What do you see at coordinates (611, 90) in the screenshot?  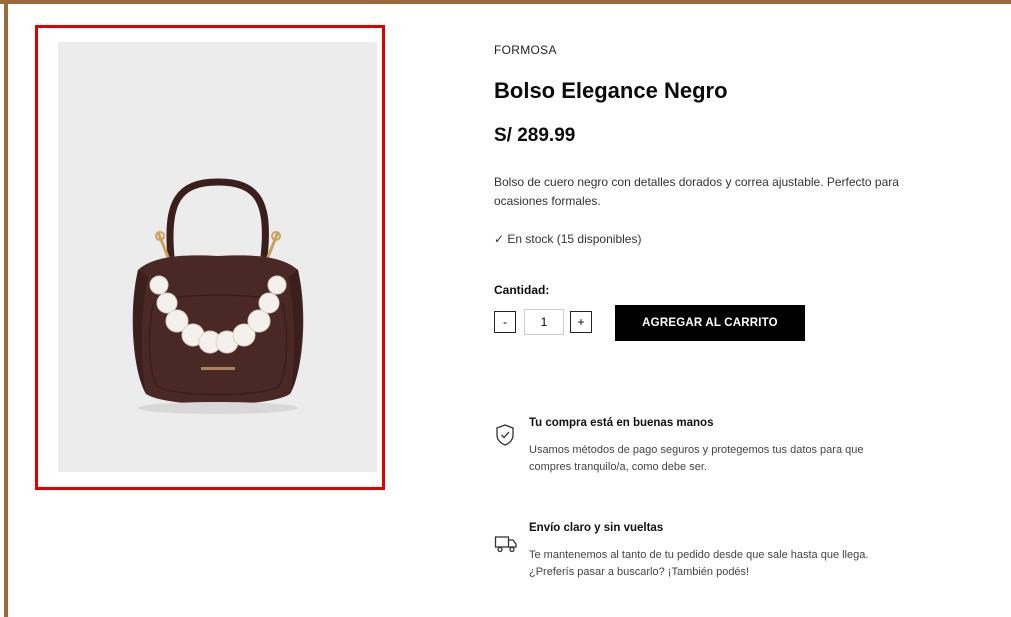 I see `product-title: Bolso Elegance Negro` at bounding box center [611, 90].